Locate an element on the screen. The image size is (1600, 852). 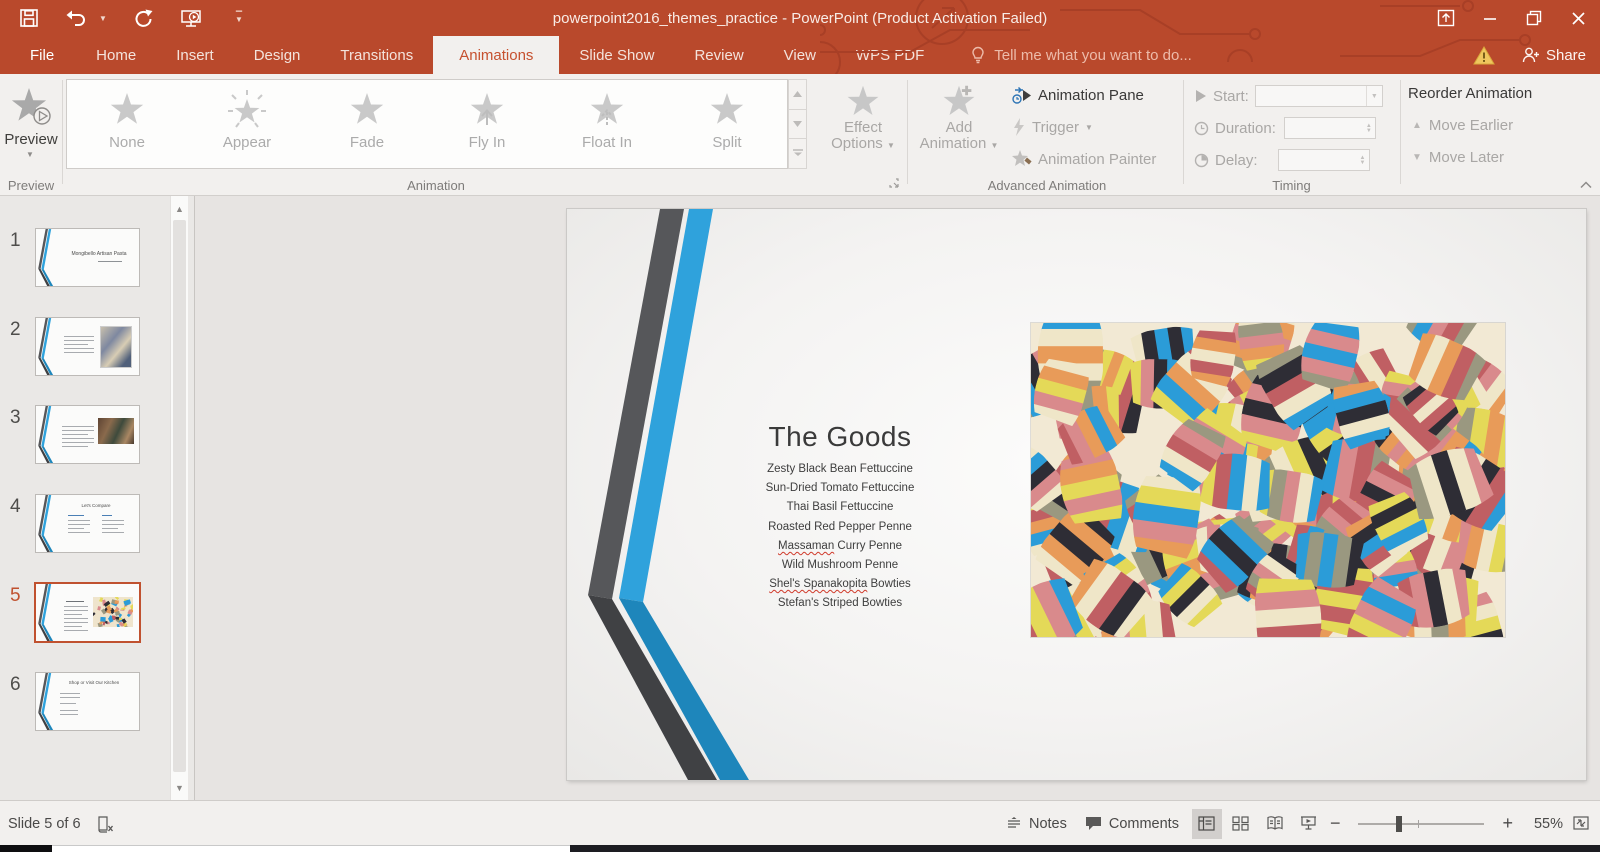
thumbnail-scroll-up-arrow: ▲ is located at coordinates (179, 208).